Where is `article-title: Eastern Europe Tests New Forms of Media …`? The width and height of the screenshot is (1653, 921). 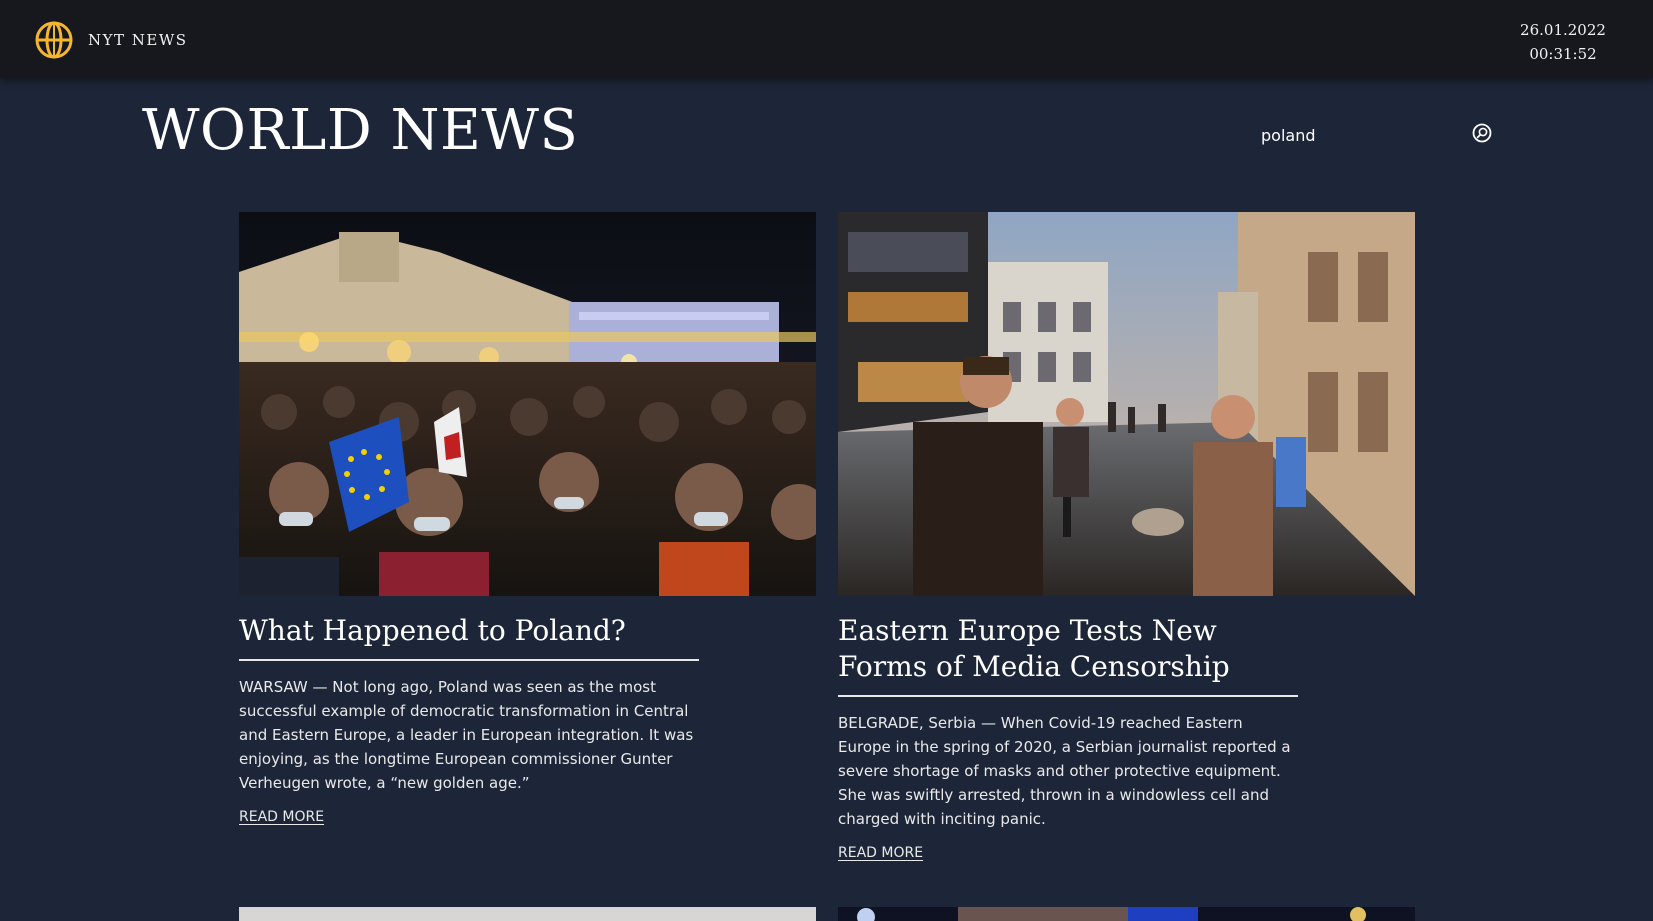 article-title: Eastern Europe Tests New Forms of Media … is located at coordinates (1068, 655).